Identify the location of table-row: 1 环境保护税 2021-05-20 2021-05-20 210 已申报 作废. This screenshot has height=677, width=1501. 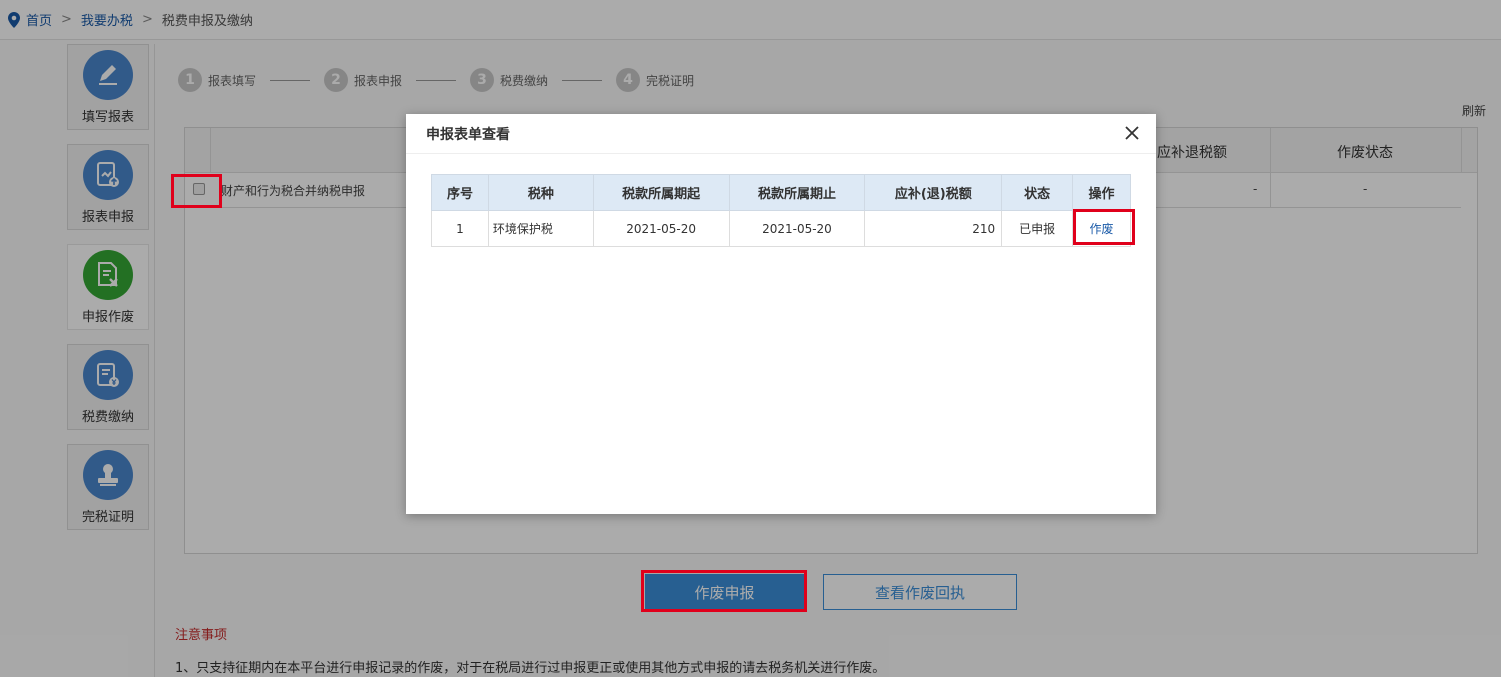
(781, 228).